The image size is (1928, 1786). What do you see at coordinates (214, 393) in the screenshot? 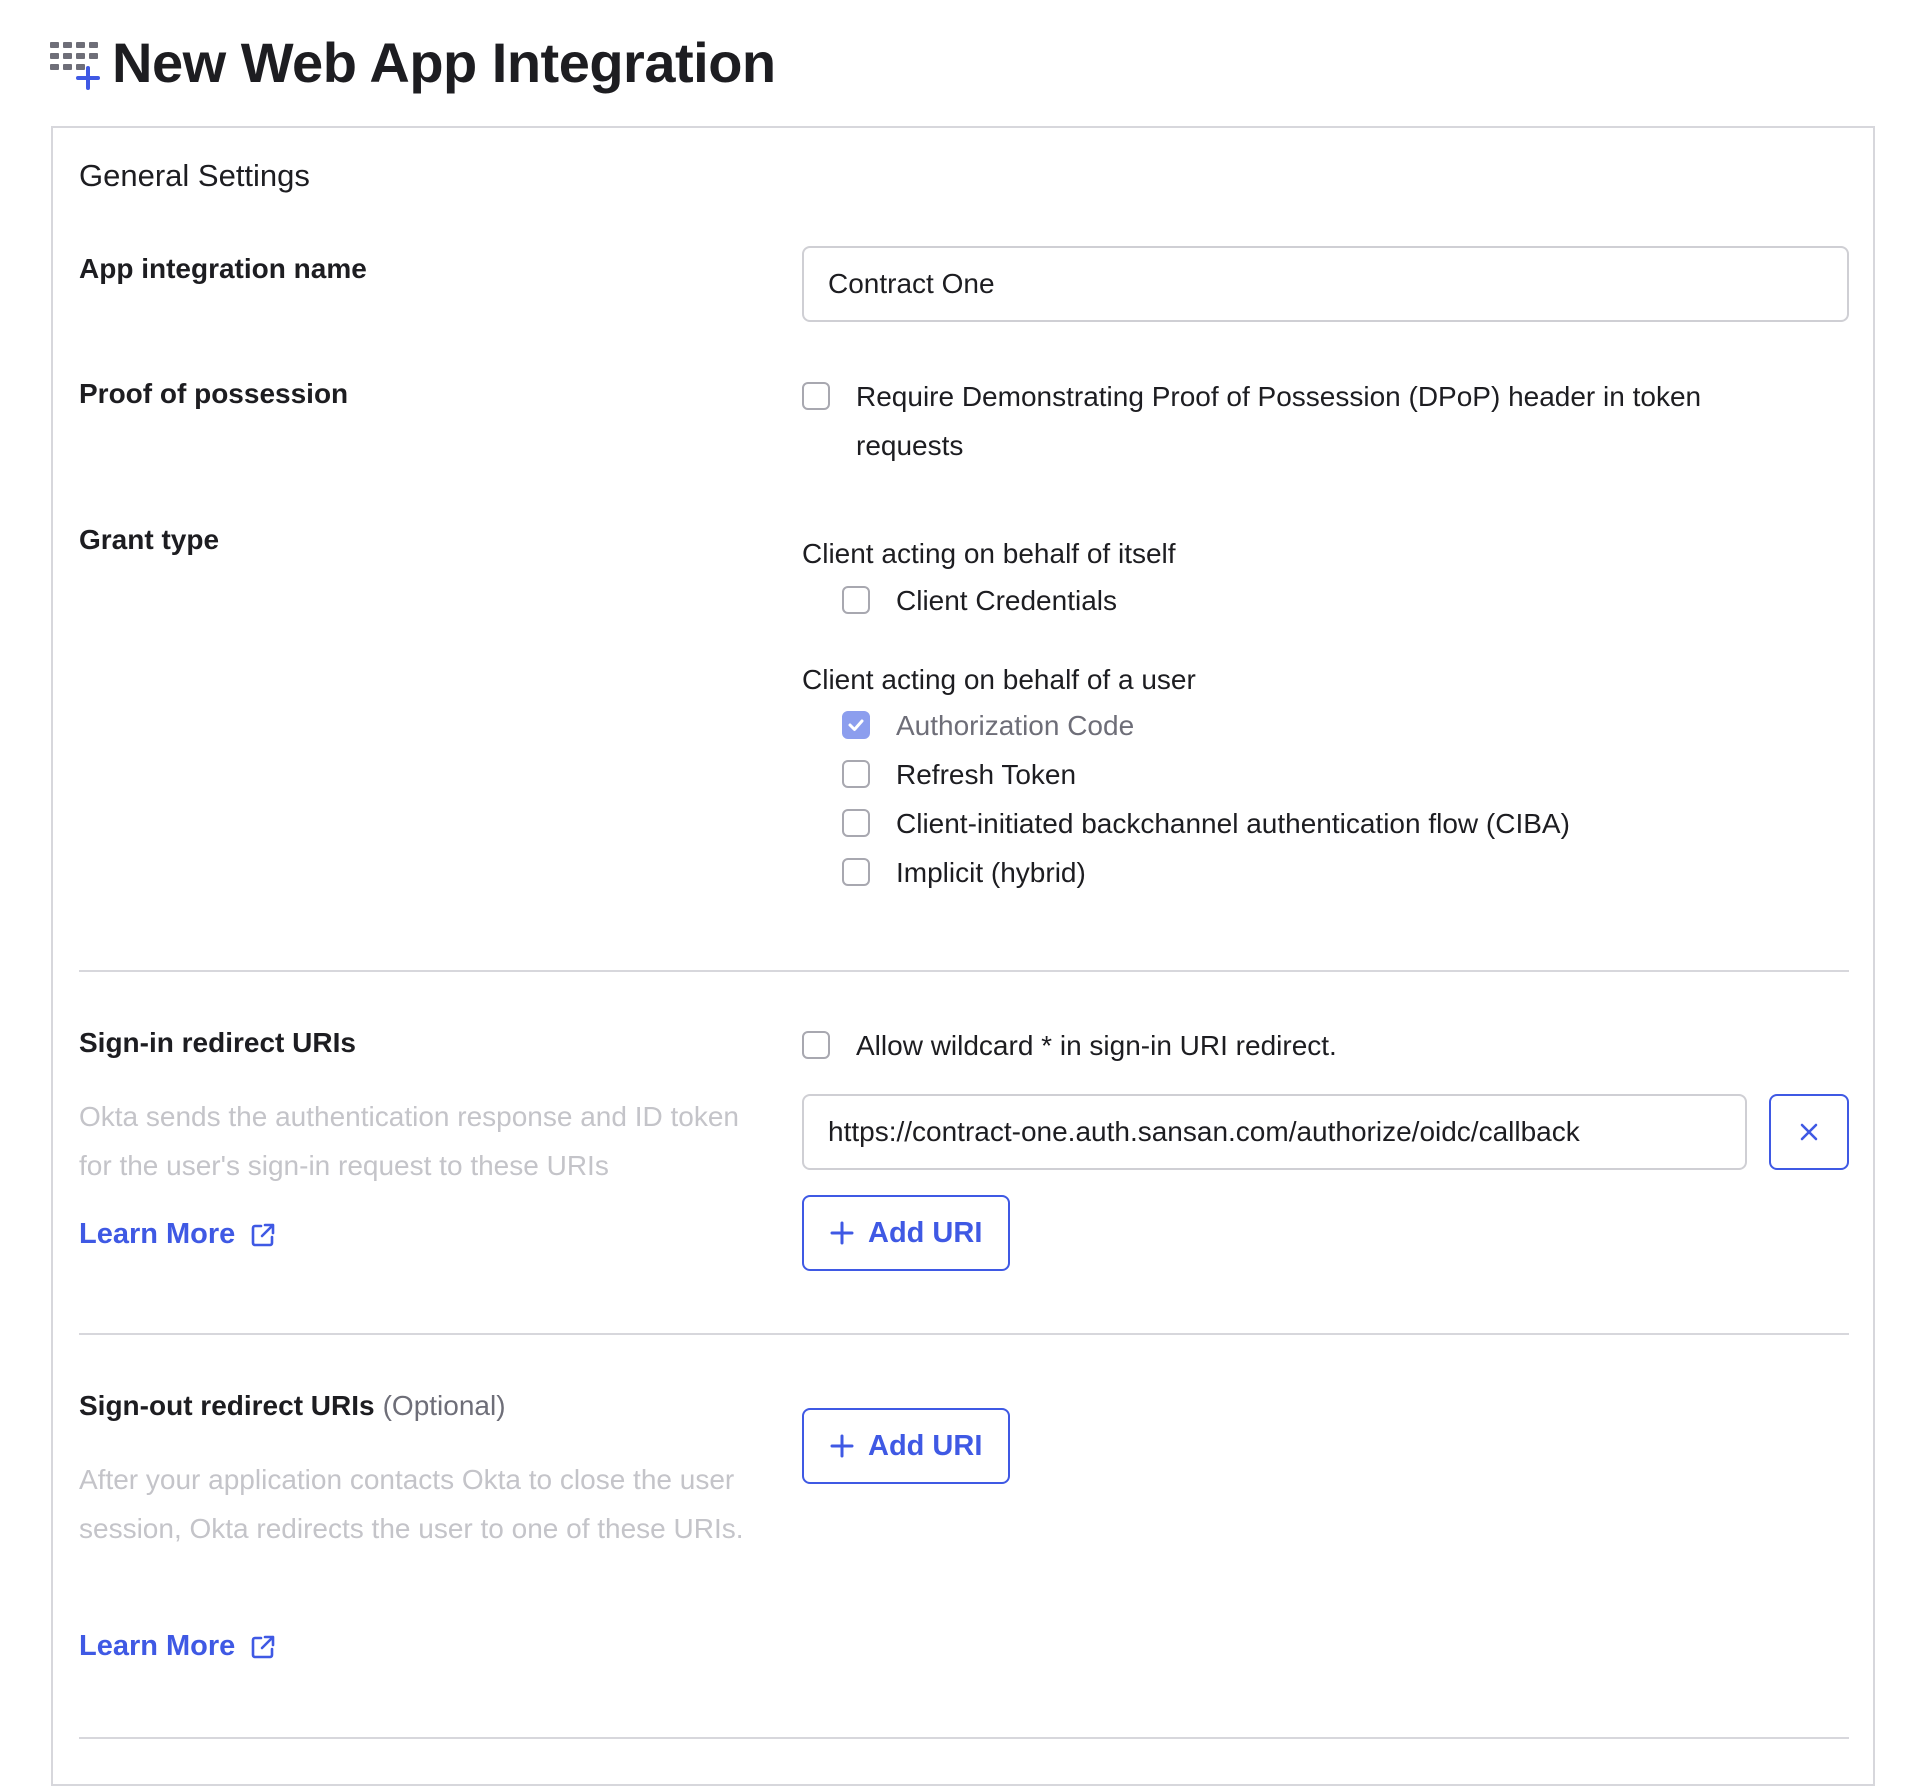
I see `proof-of-possession-label: Proof of possession` at bounding box center [214, 393].